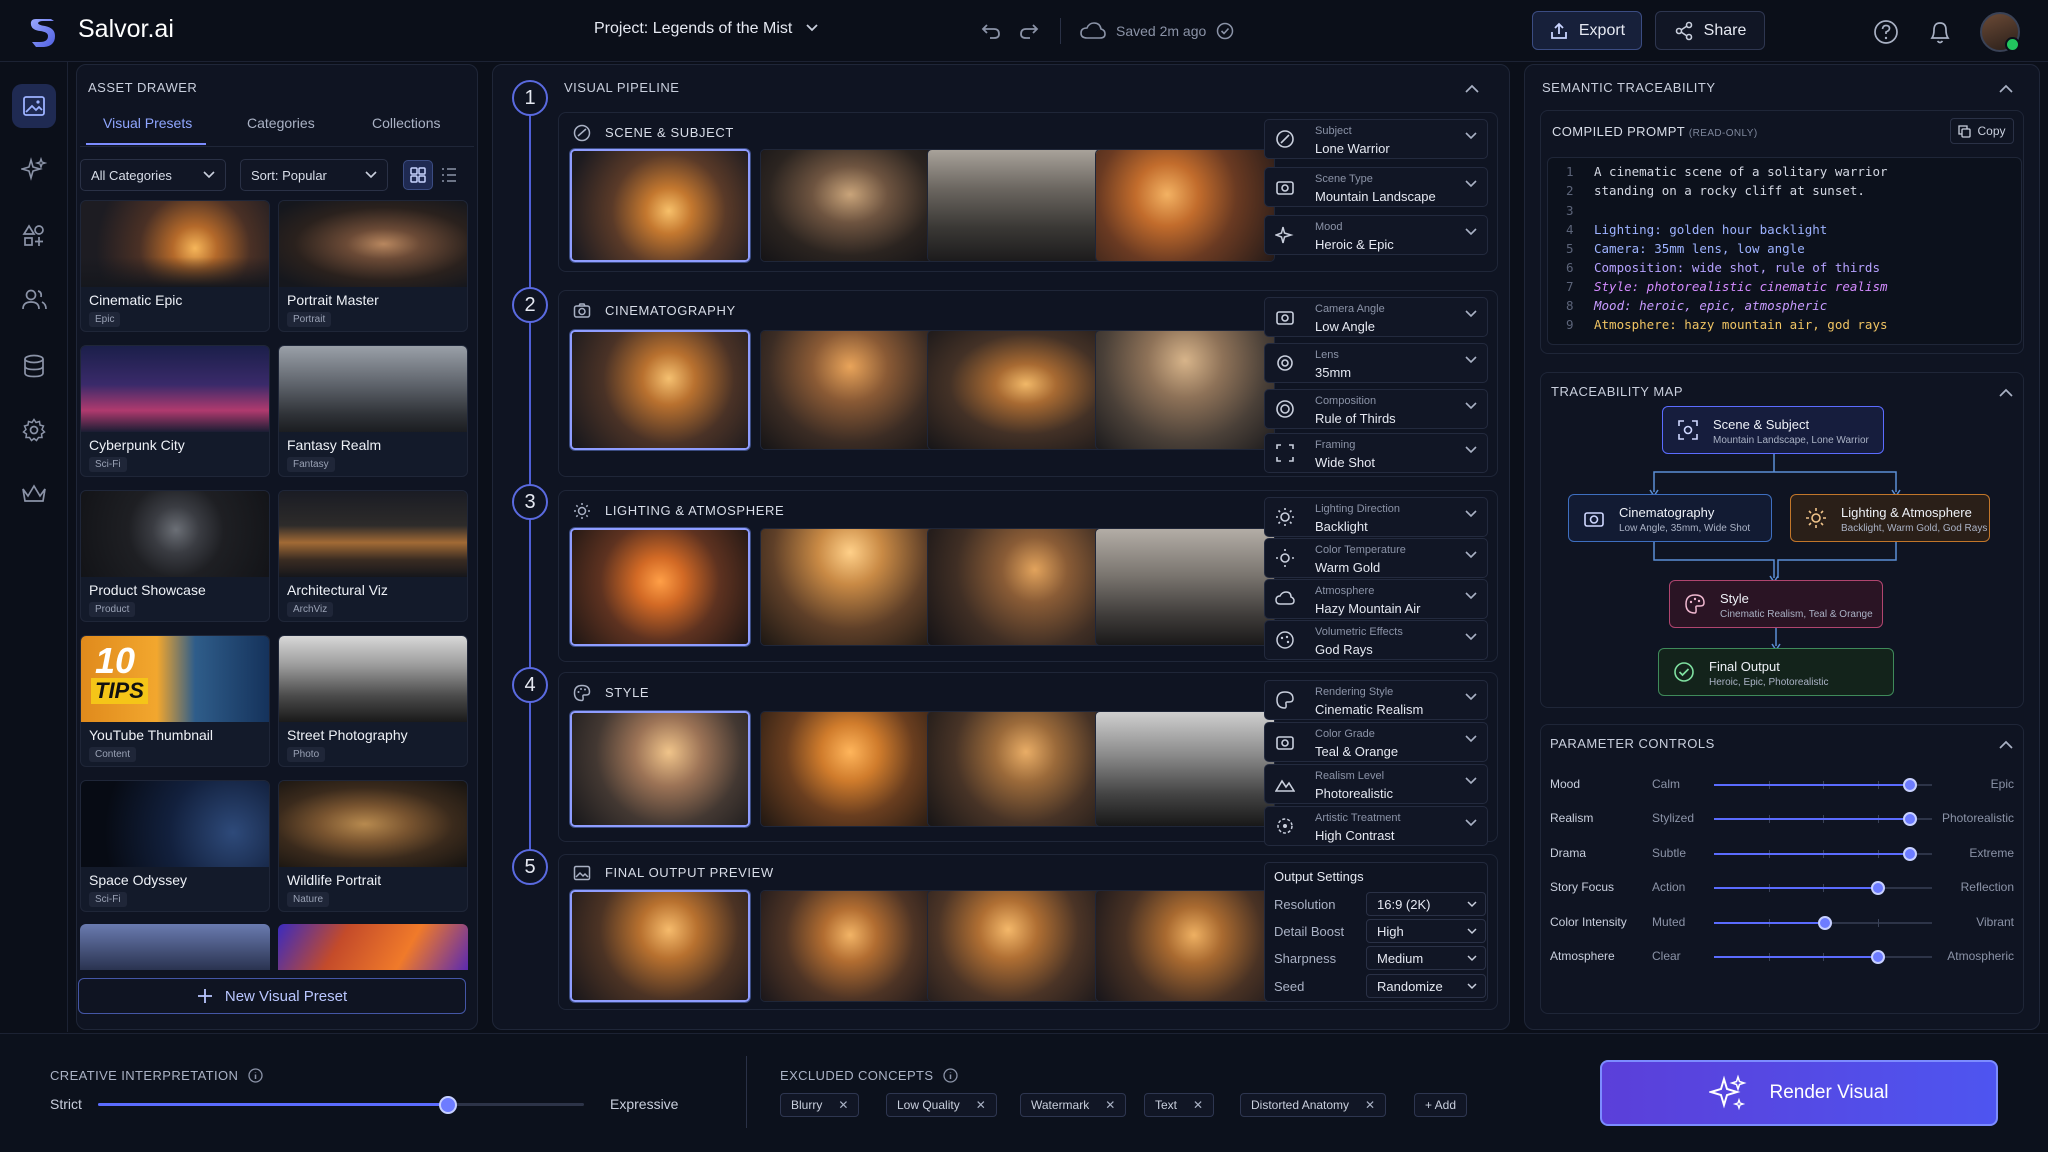 The width and height of the screenshot is (2048, 1152). I want to click on preset-card: Wildlife Portrait Nature, so click(373, 846).